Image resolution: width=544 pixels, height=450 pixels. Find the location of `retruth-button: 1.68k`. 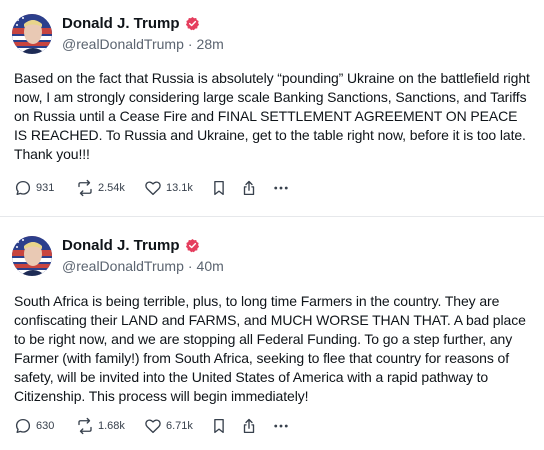

retruth-button: 1.68k is located at coordinates (110, 426).